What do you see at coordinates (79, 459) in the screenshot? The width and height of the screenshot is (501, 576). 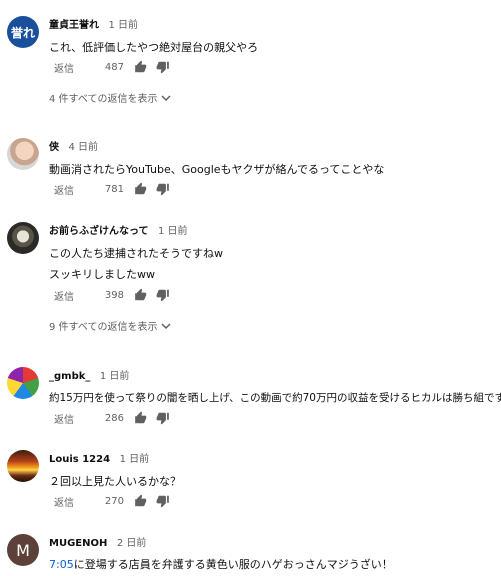 I see `author-name: Louis 1224` at bounding box center [79, 459].